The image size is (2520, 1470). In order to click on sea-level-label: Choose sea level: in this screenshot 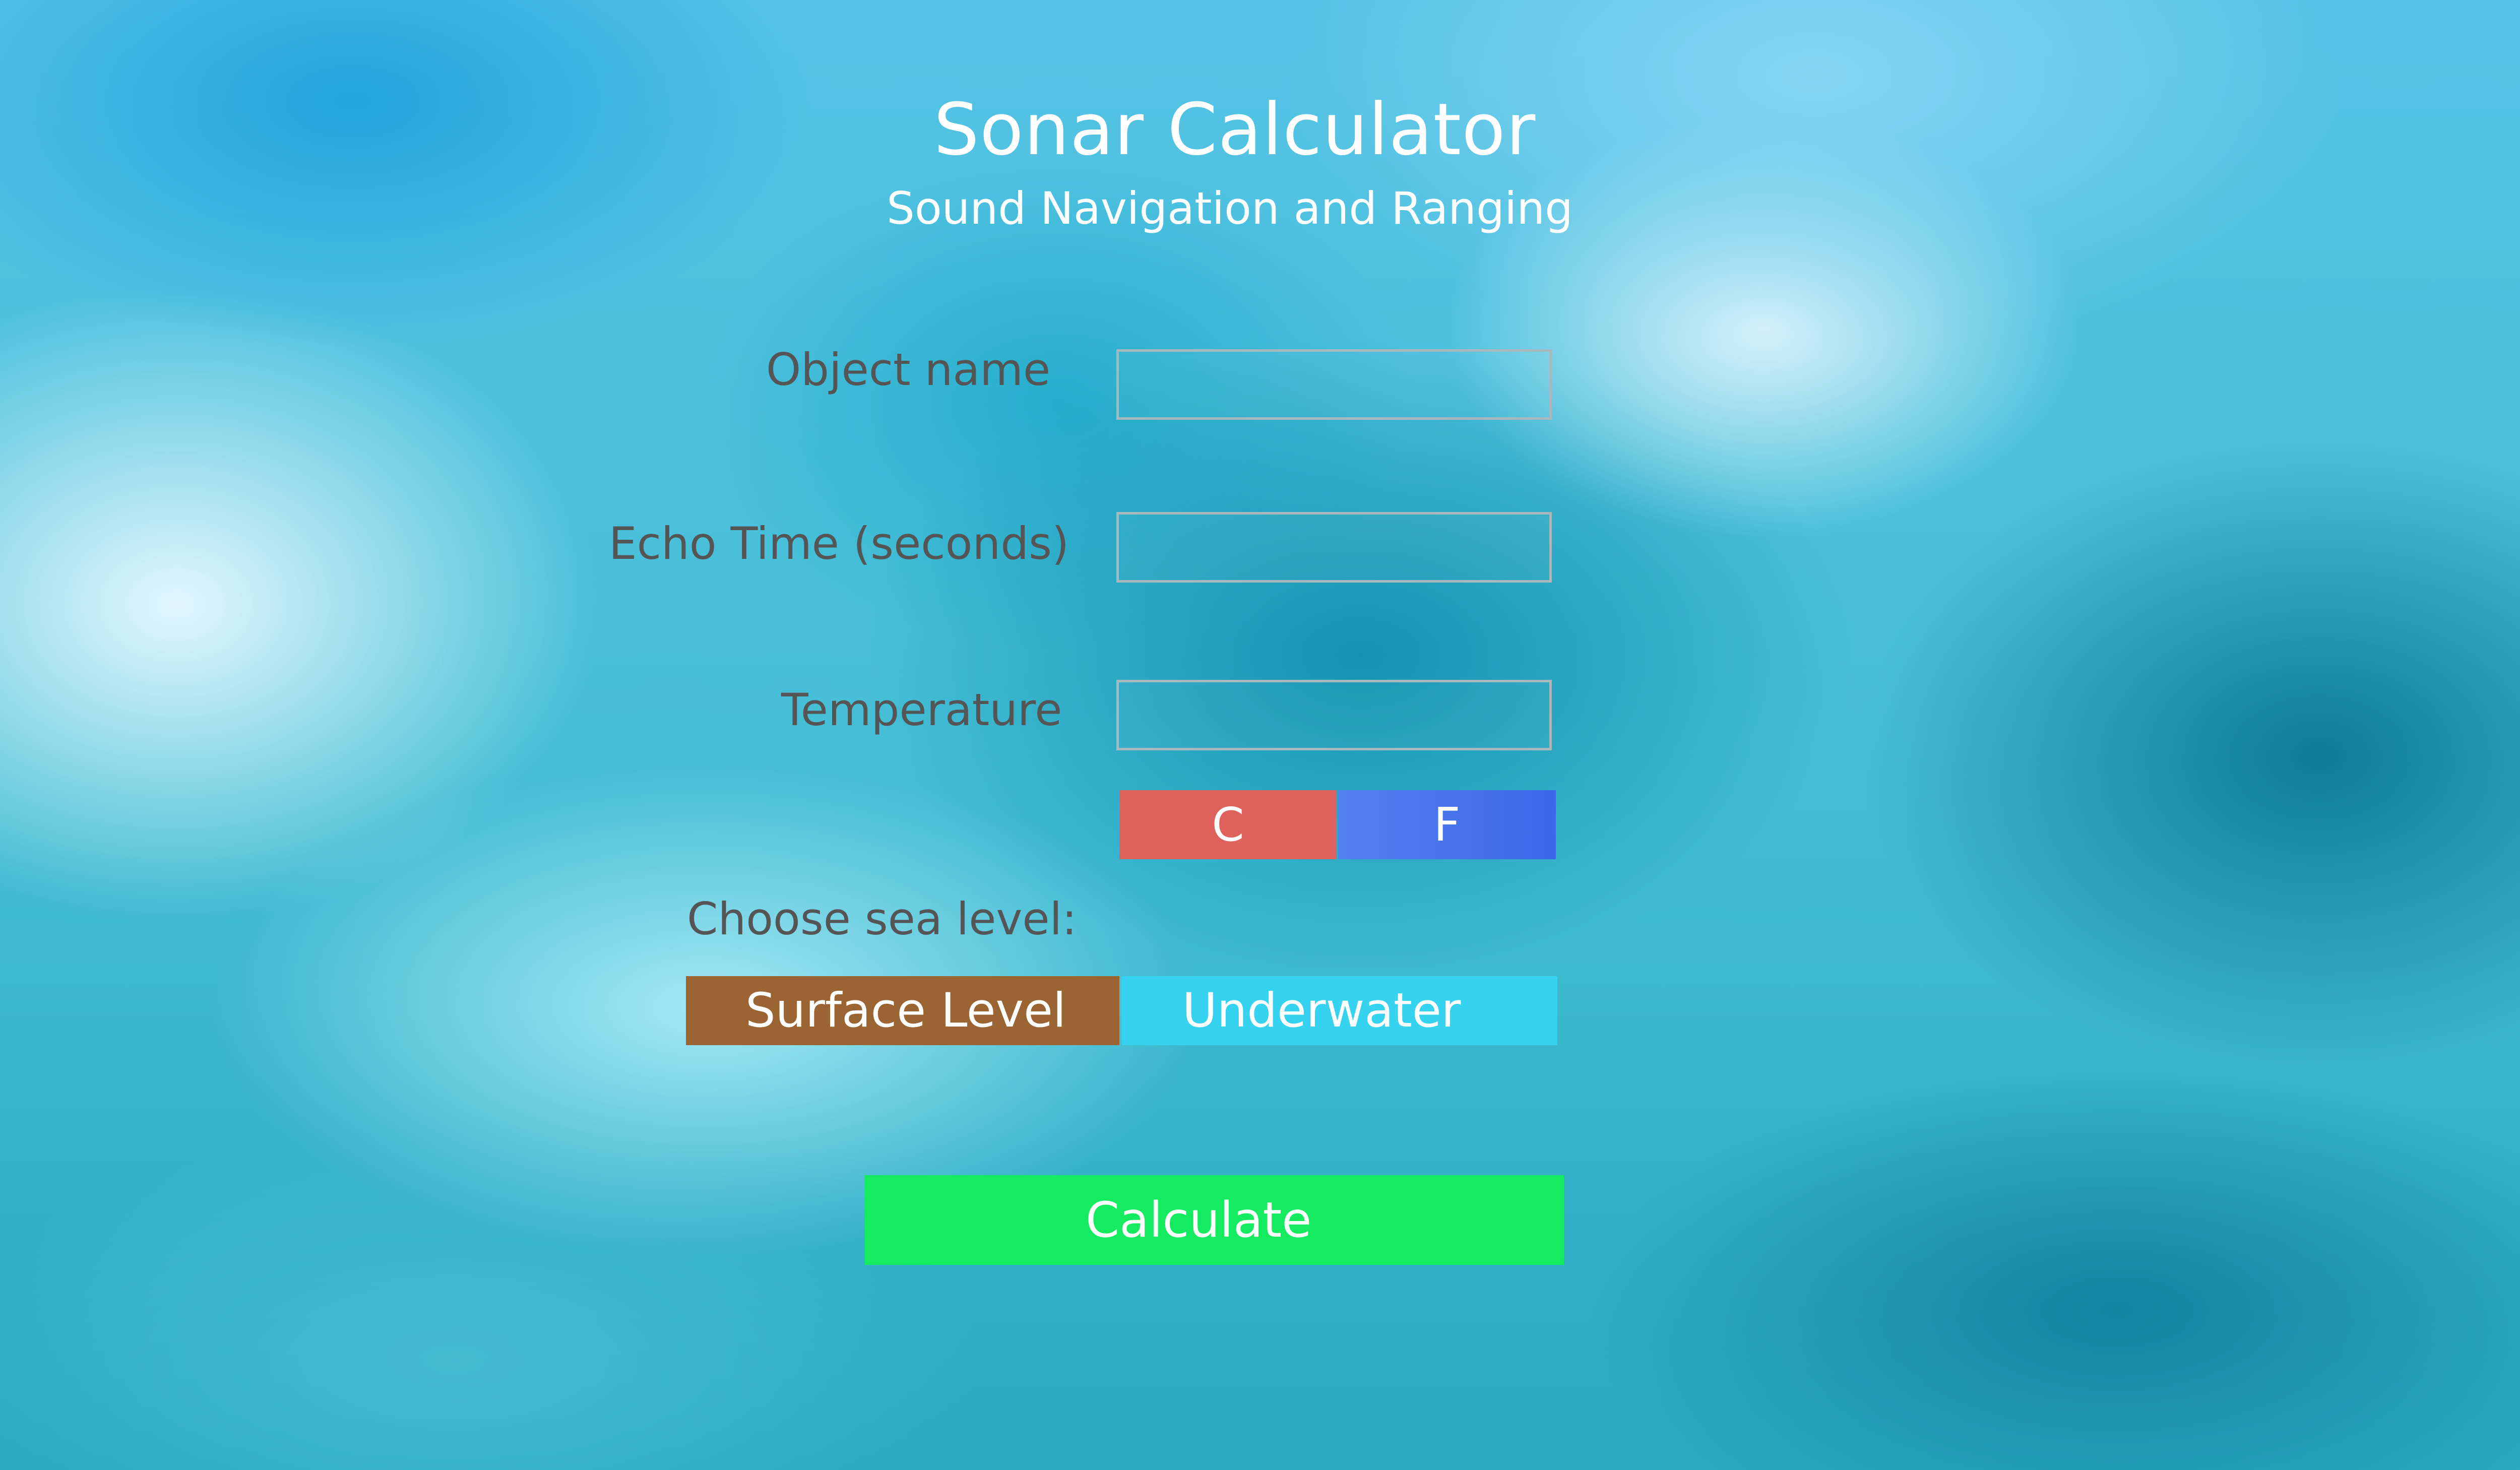, I will do `click(882, 919)`.